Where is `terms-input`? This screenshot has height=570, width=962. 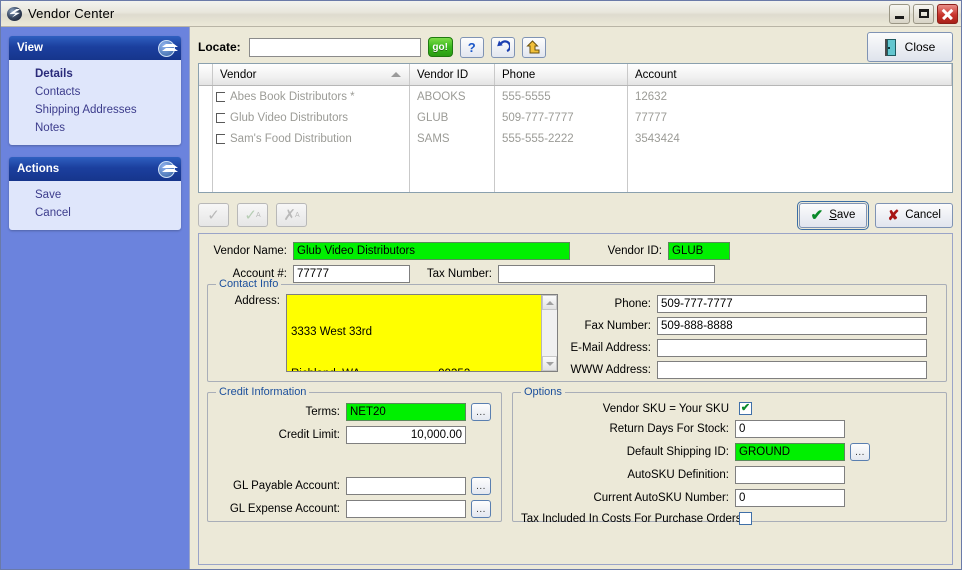
terms-input is located at coordinates (406, 412).